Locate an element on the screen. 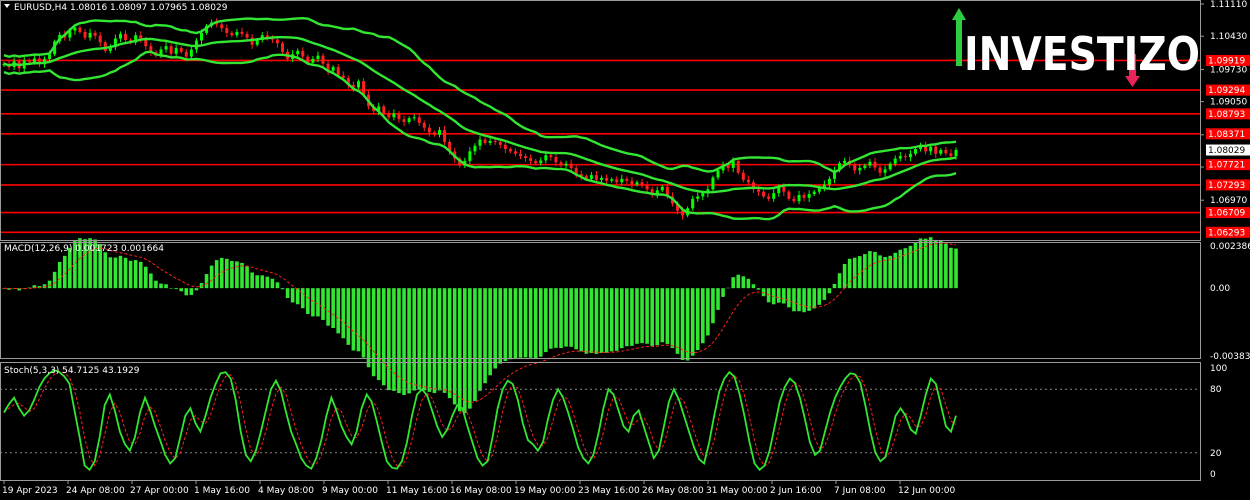 Image resolution: width=1250 pixels, height=500 pixels. time-axis-label: 27 Apr 00:00 is located at coordinates (159, 491).